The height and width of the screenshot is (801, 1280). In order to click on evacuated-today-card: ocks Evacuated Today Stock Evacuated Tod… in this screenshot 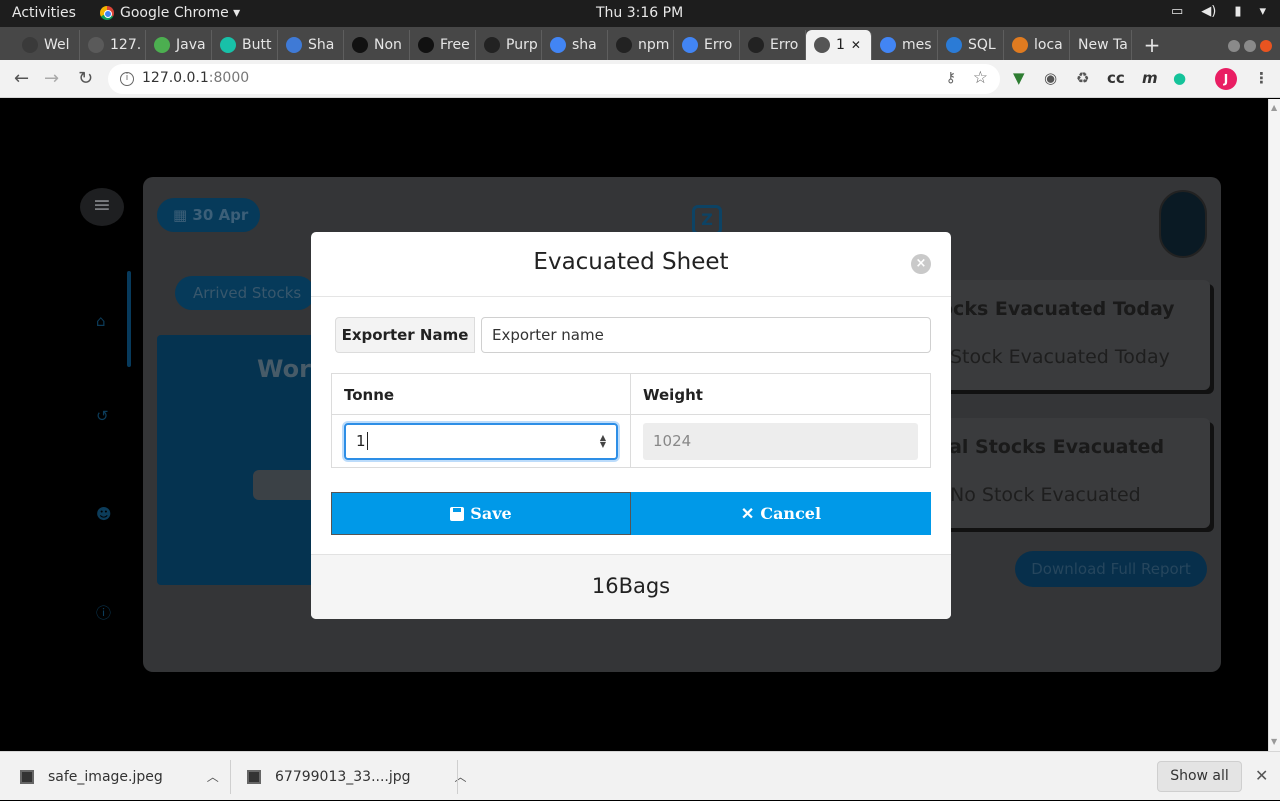, I will do `click(1070, 335)`.